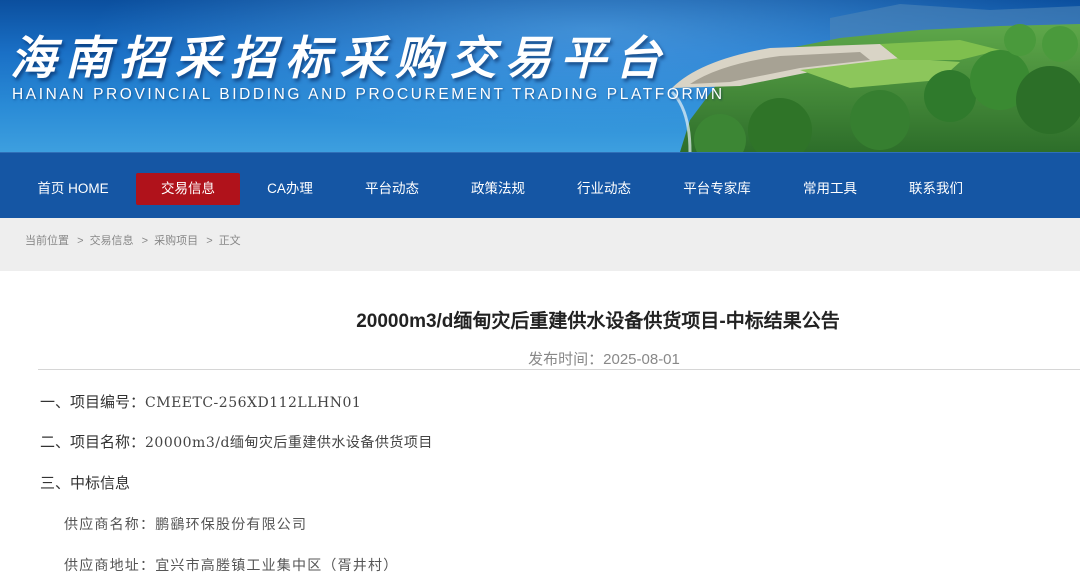 The width and height of the screenshot is (1080, 588). What do you see at coordinates (277, 566) in the screenshot?
I see `supplier-address-value: 宜兴市高塍镇工业集中区（胥井村）` at bounding box center [277, 566].